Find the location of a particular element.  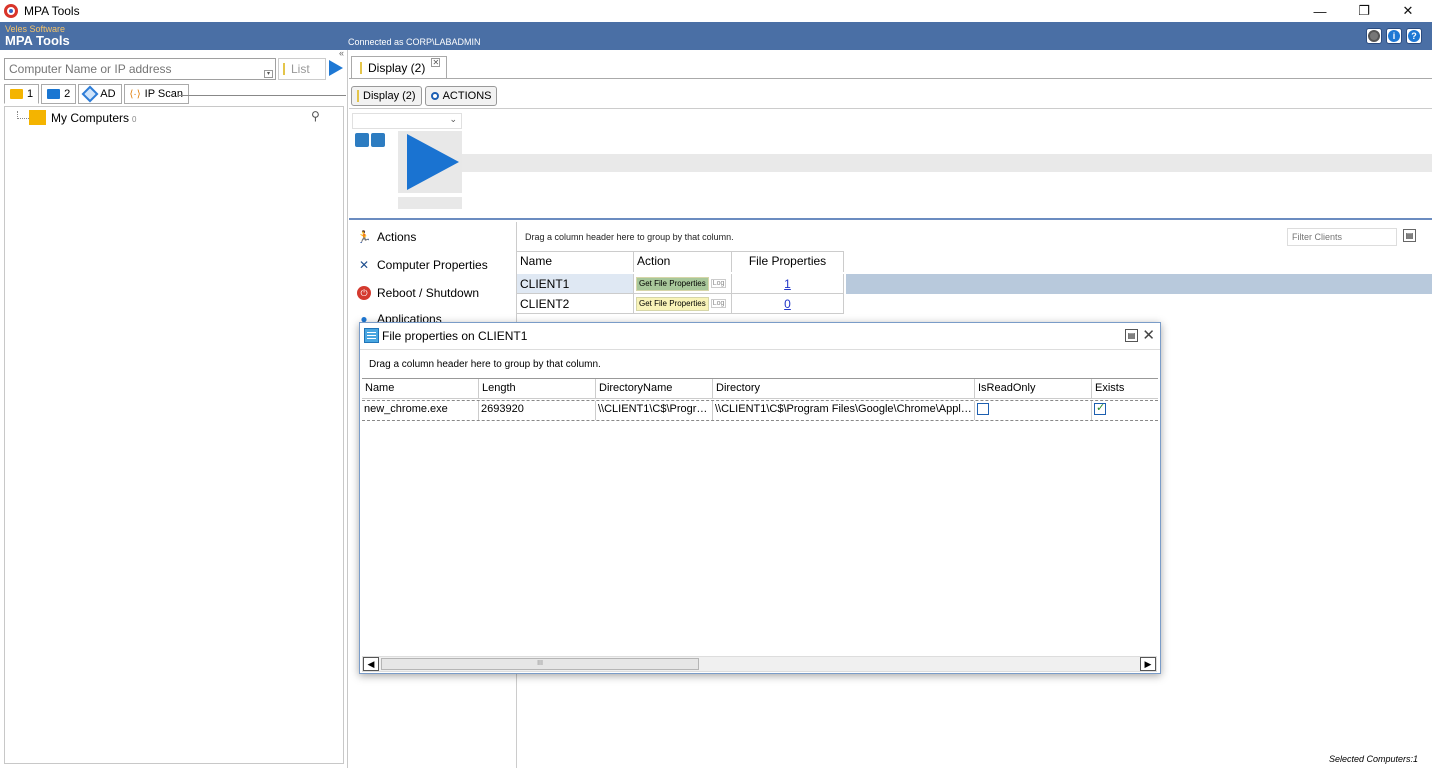

is-read-only-checkbox is located at coordinates (983, 409).